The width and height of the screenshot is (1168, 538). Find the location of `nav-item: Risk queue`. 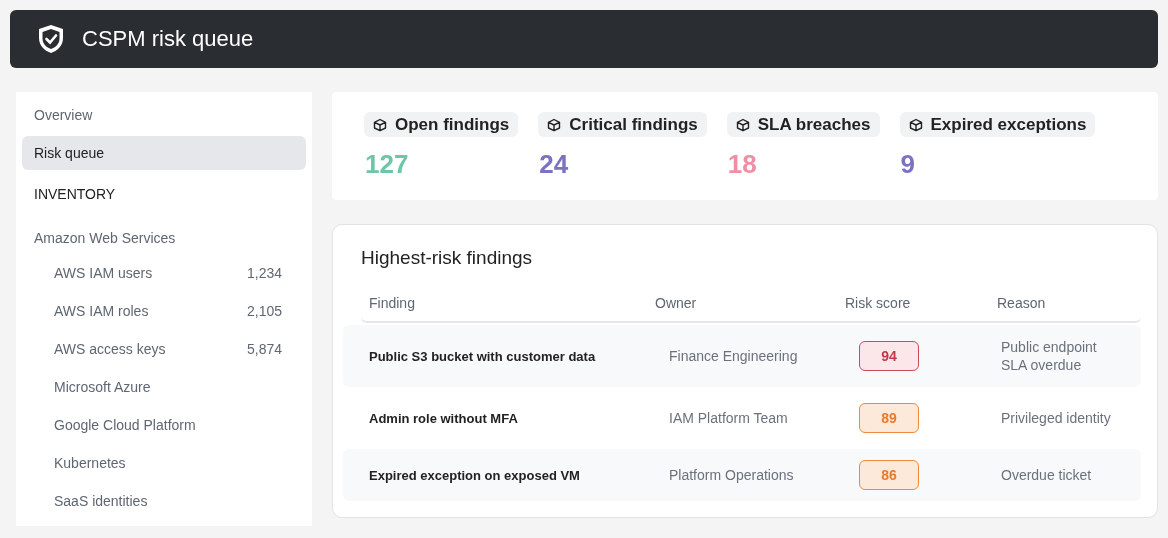

nav-item: Risk queue is located at coordinates (164, 153).